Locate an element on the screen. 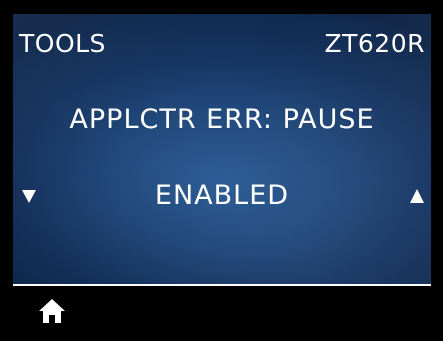 The image size is (443, 341). home-button is located at coordinates (52, 311).